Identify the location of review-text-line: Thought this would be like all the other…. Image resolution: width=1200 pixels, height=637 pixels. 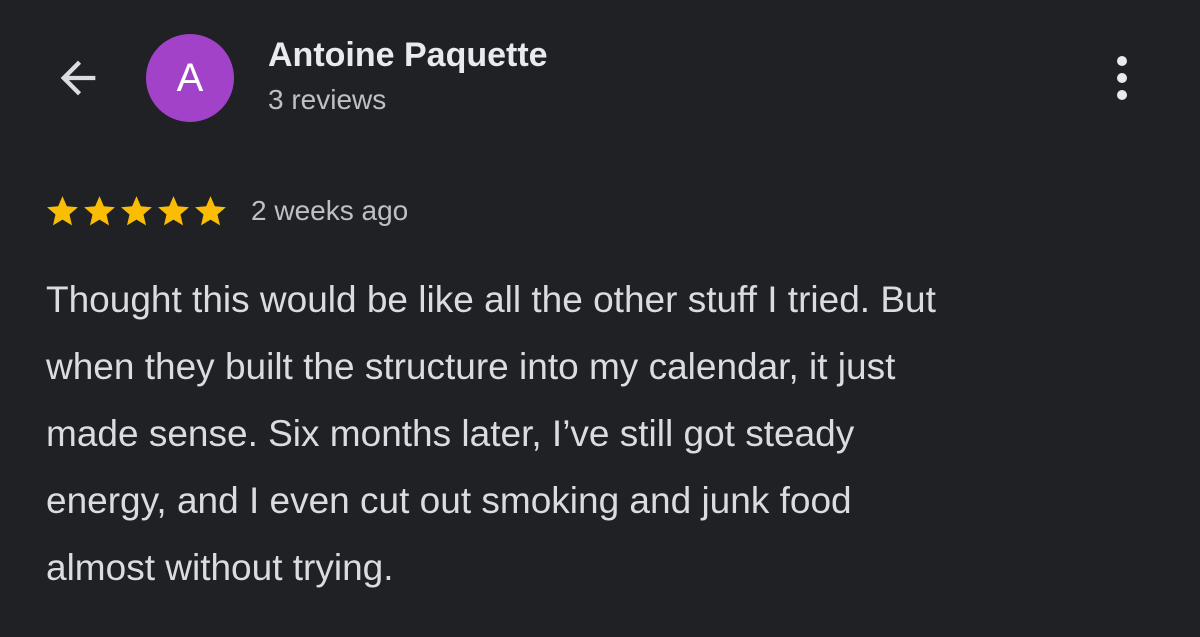
(491, 299).